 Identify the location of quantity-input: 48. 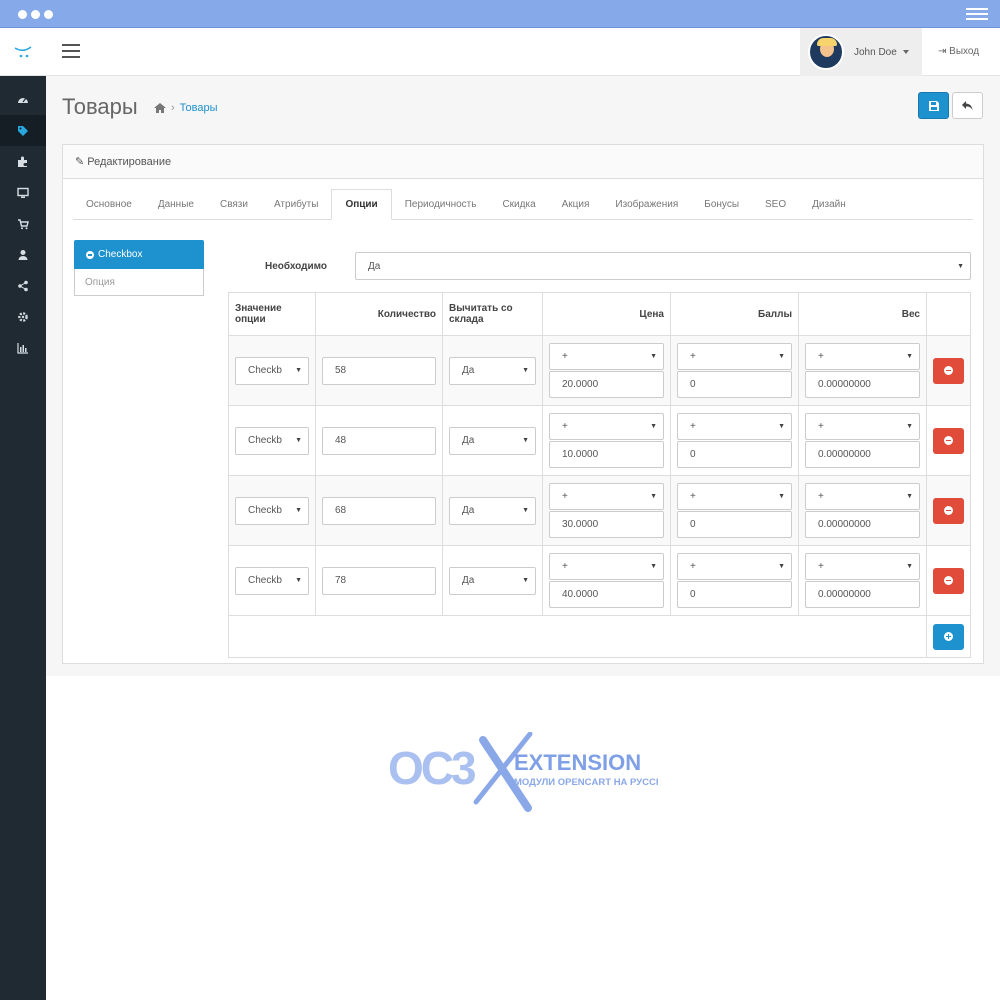
(379, 440).